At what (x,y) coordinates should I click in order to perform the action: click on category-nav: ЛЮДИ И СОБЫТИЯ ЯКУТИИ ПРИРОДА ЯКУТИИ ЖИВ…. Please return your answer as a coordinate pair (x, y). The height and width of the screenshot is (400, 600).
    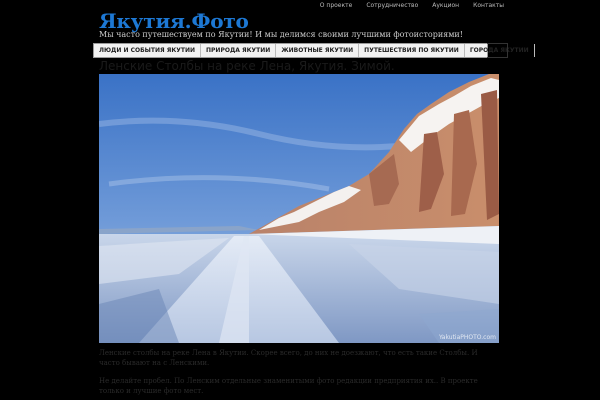
    Looking at the image, I should click on (314, 50).